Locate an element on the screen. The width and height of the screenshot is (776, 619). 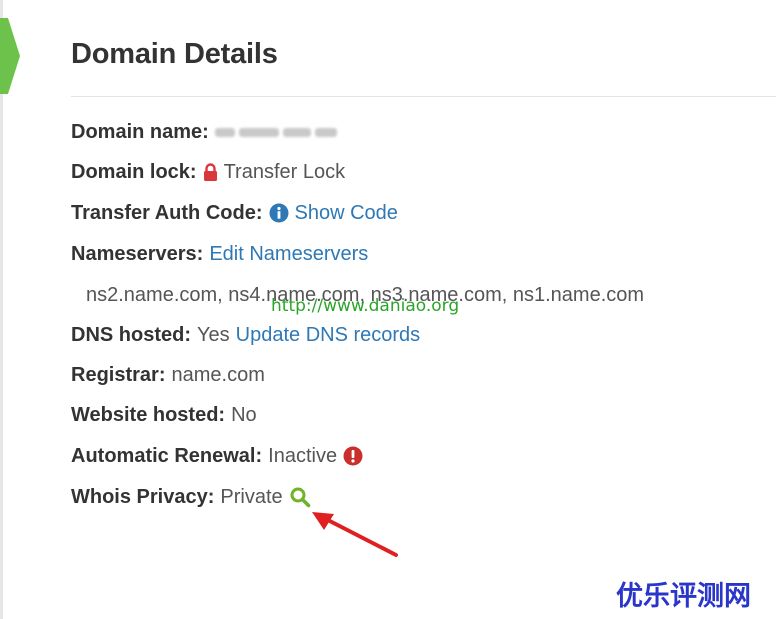
auth-code-label: Transfer Auth Code: is located at coordinates (167, 213).